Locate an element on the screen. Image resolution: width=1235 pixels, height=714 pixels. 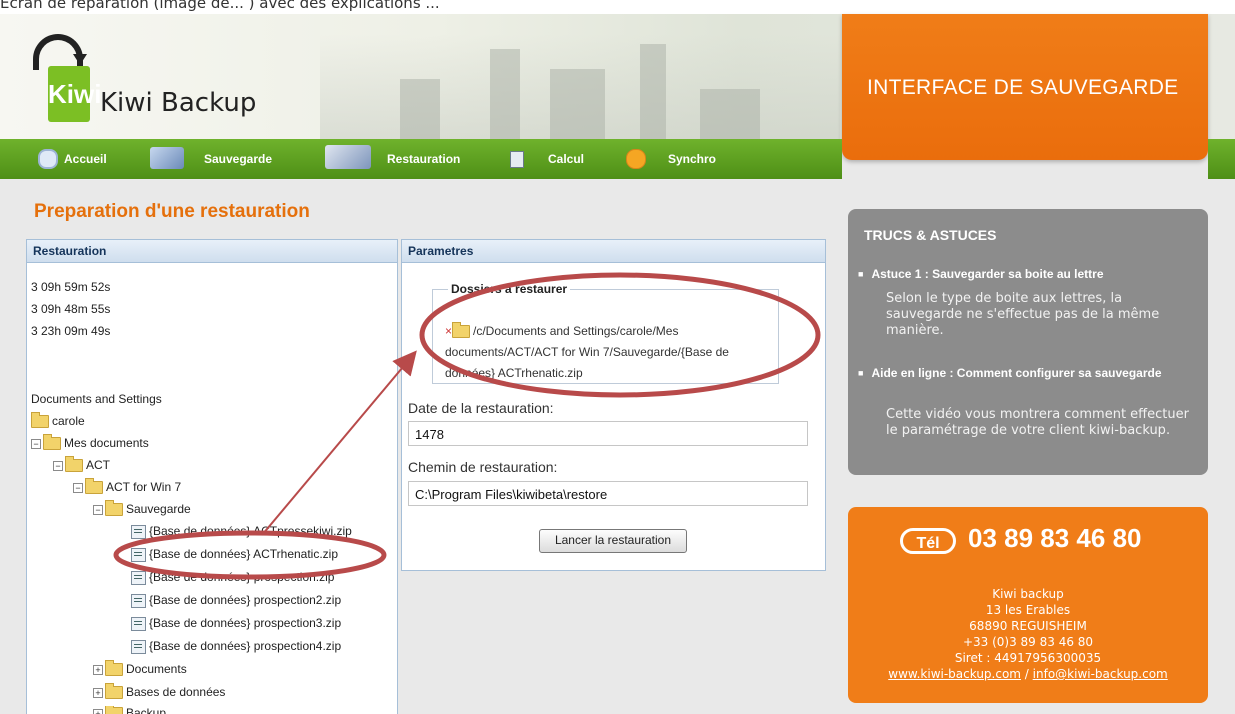
tree-item-zip: {Base de données} prospection2.zip is located at coordinates (236, 600).